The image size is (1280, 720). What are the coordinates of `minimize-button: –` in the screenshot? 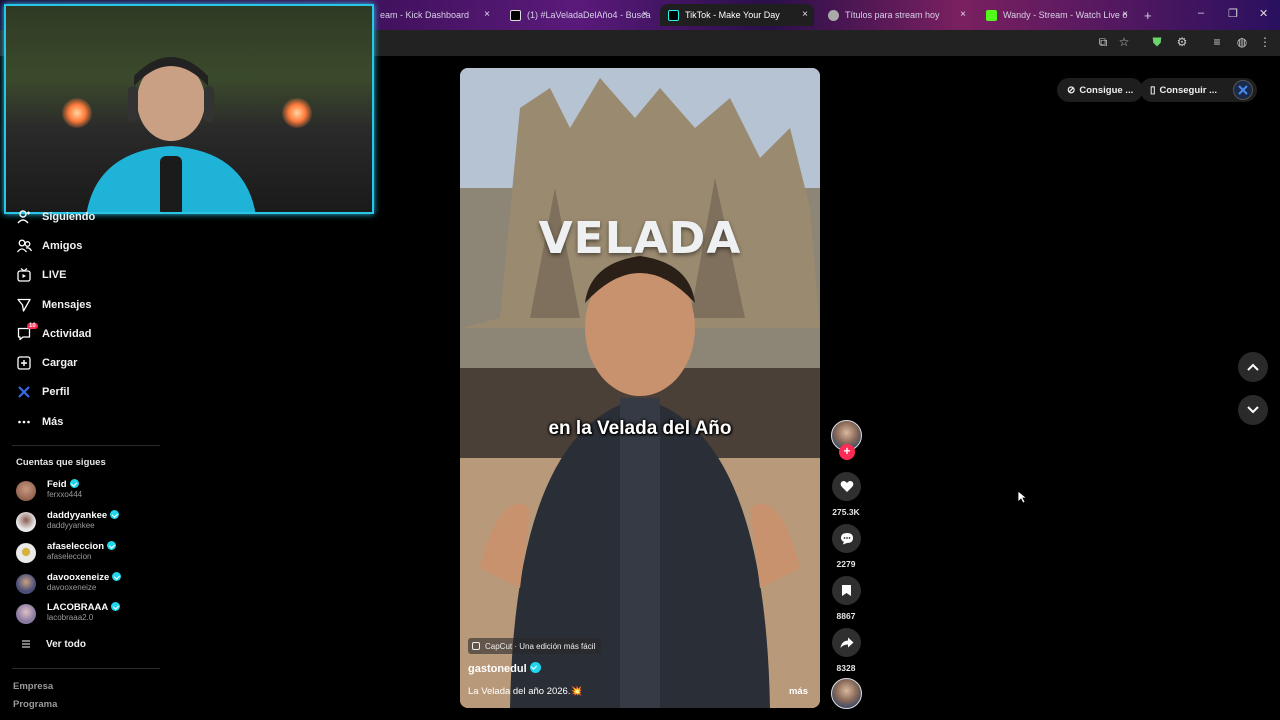 It's located at (1201, 13).